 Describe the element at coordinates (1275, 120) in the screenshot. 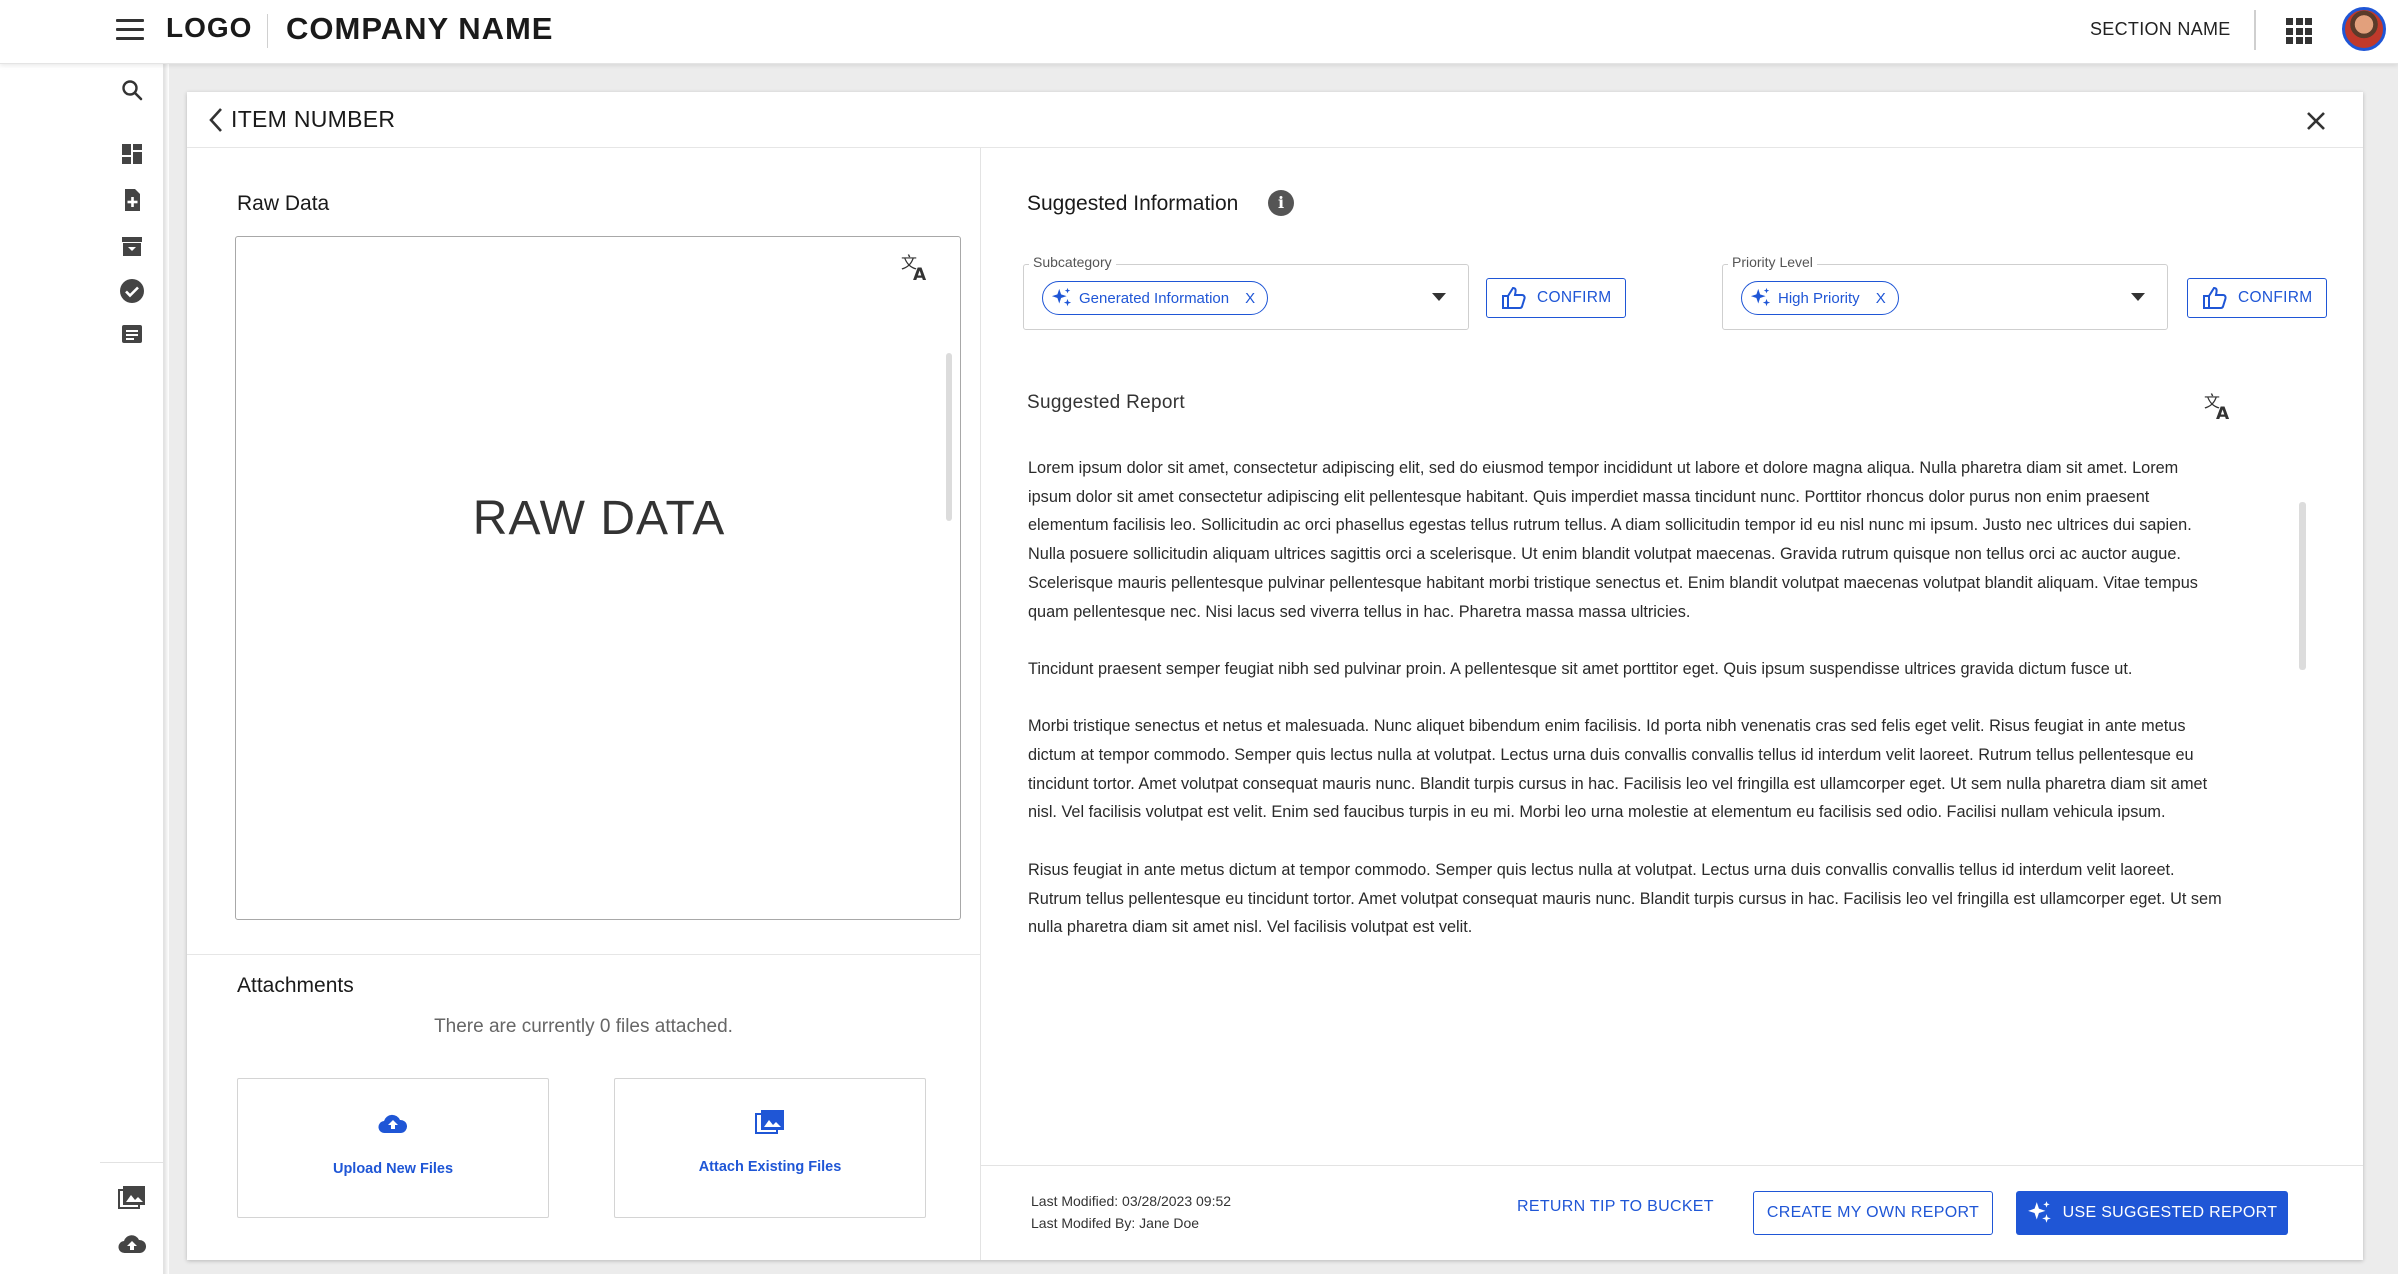

I see `card-header: ITEM NUMBER` at that location.